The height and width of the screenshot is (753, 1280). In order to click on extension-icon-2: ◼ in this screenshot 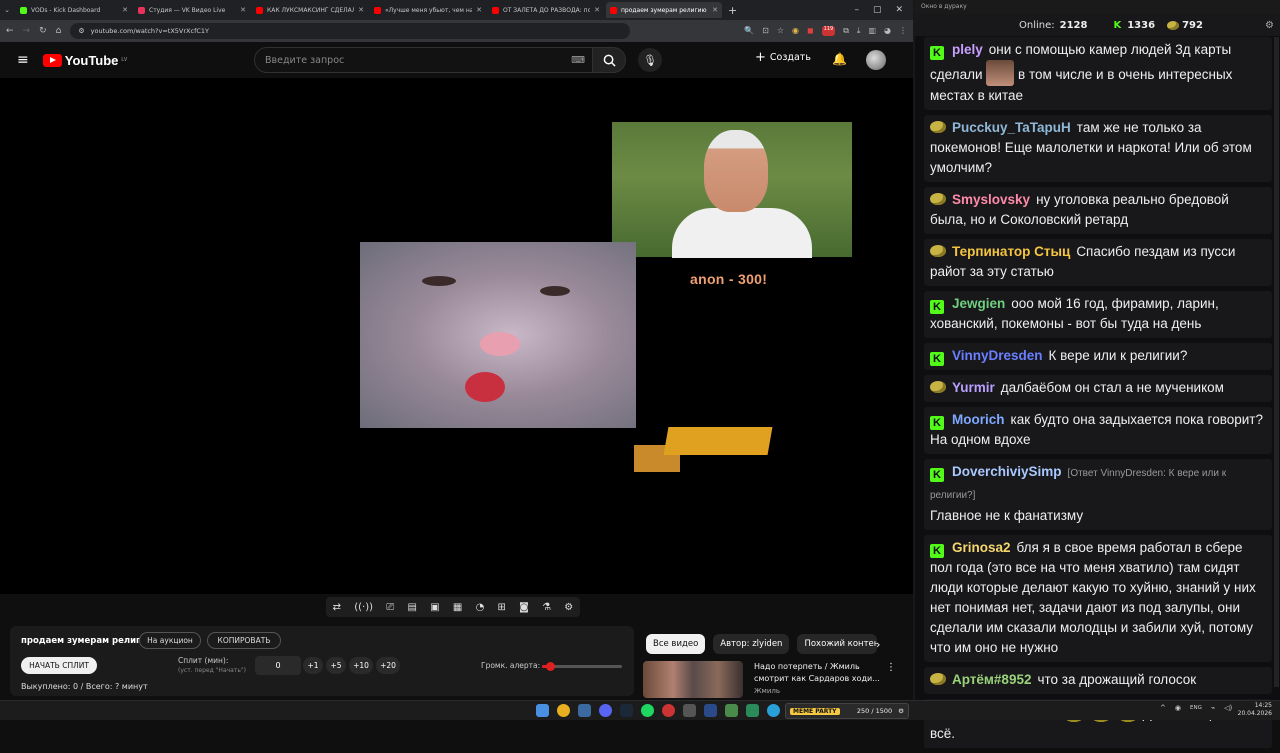, I will do `click(810, 31)`.